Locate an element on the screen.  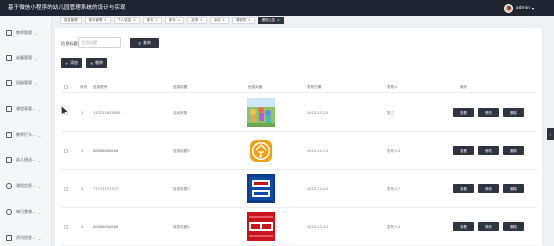
search-placeholder: 信息标题 is located at coordinates (90, 42).